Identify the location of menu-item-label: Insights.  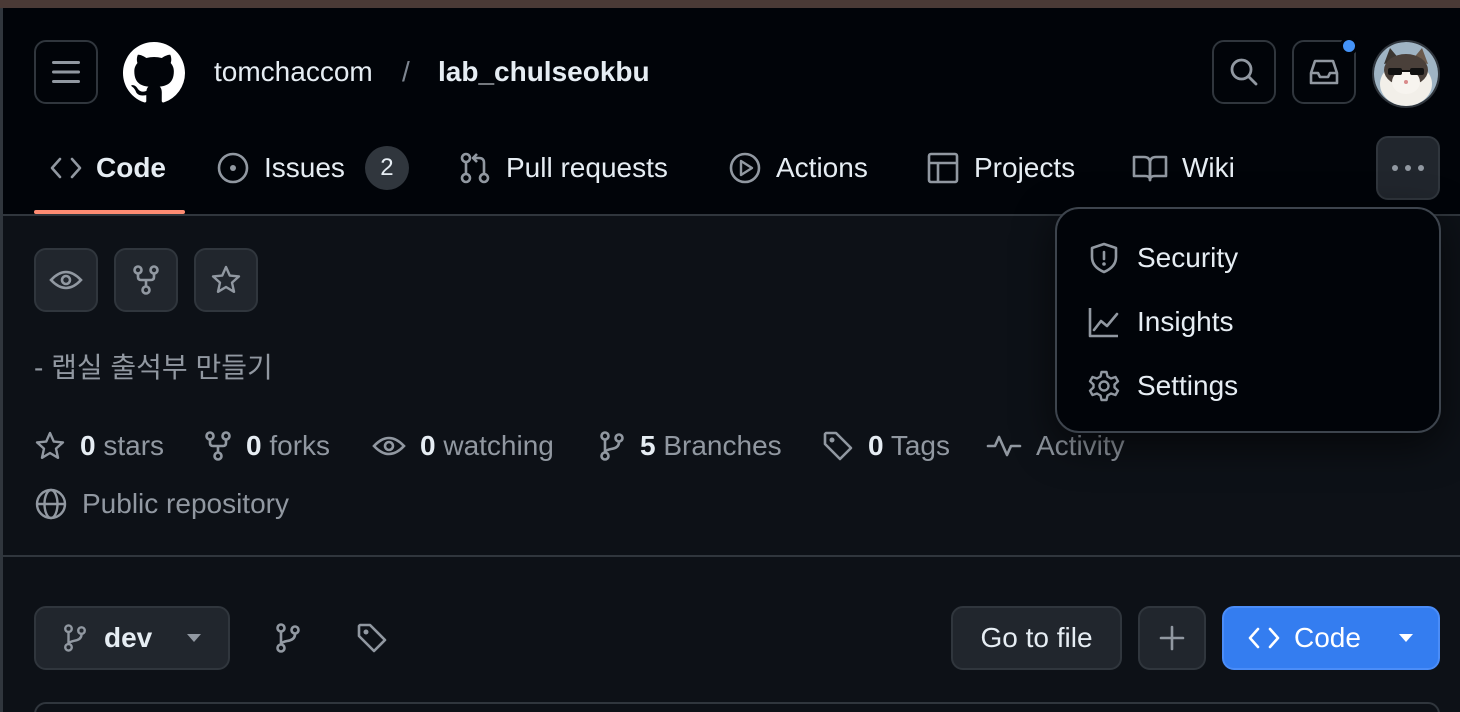
(1185, 321).